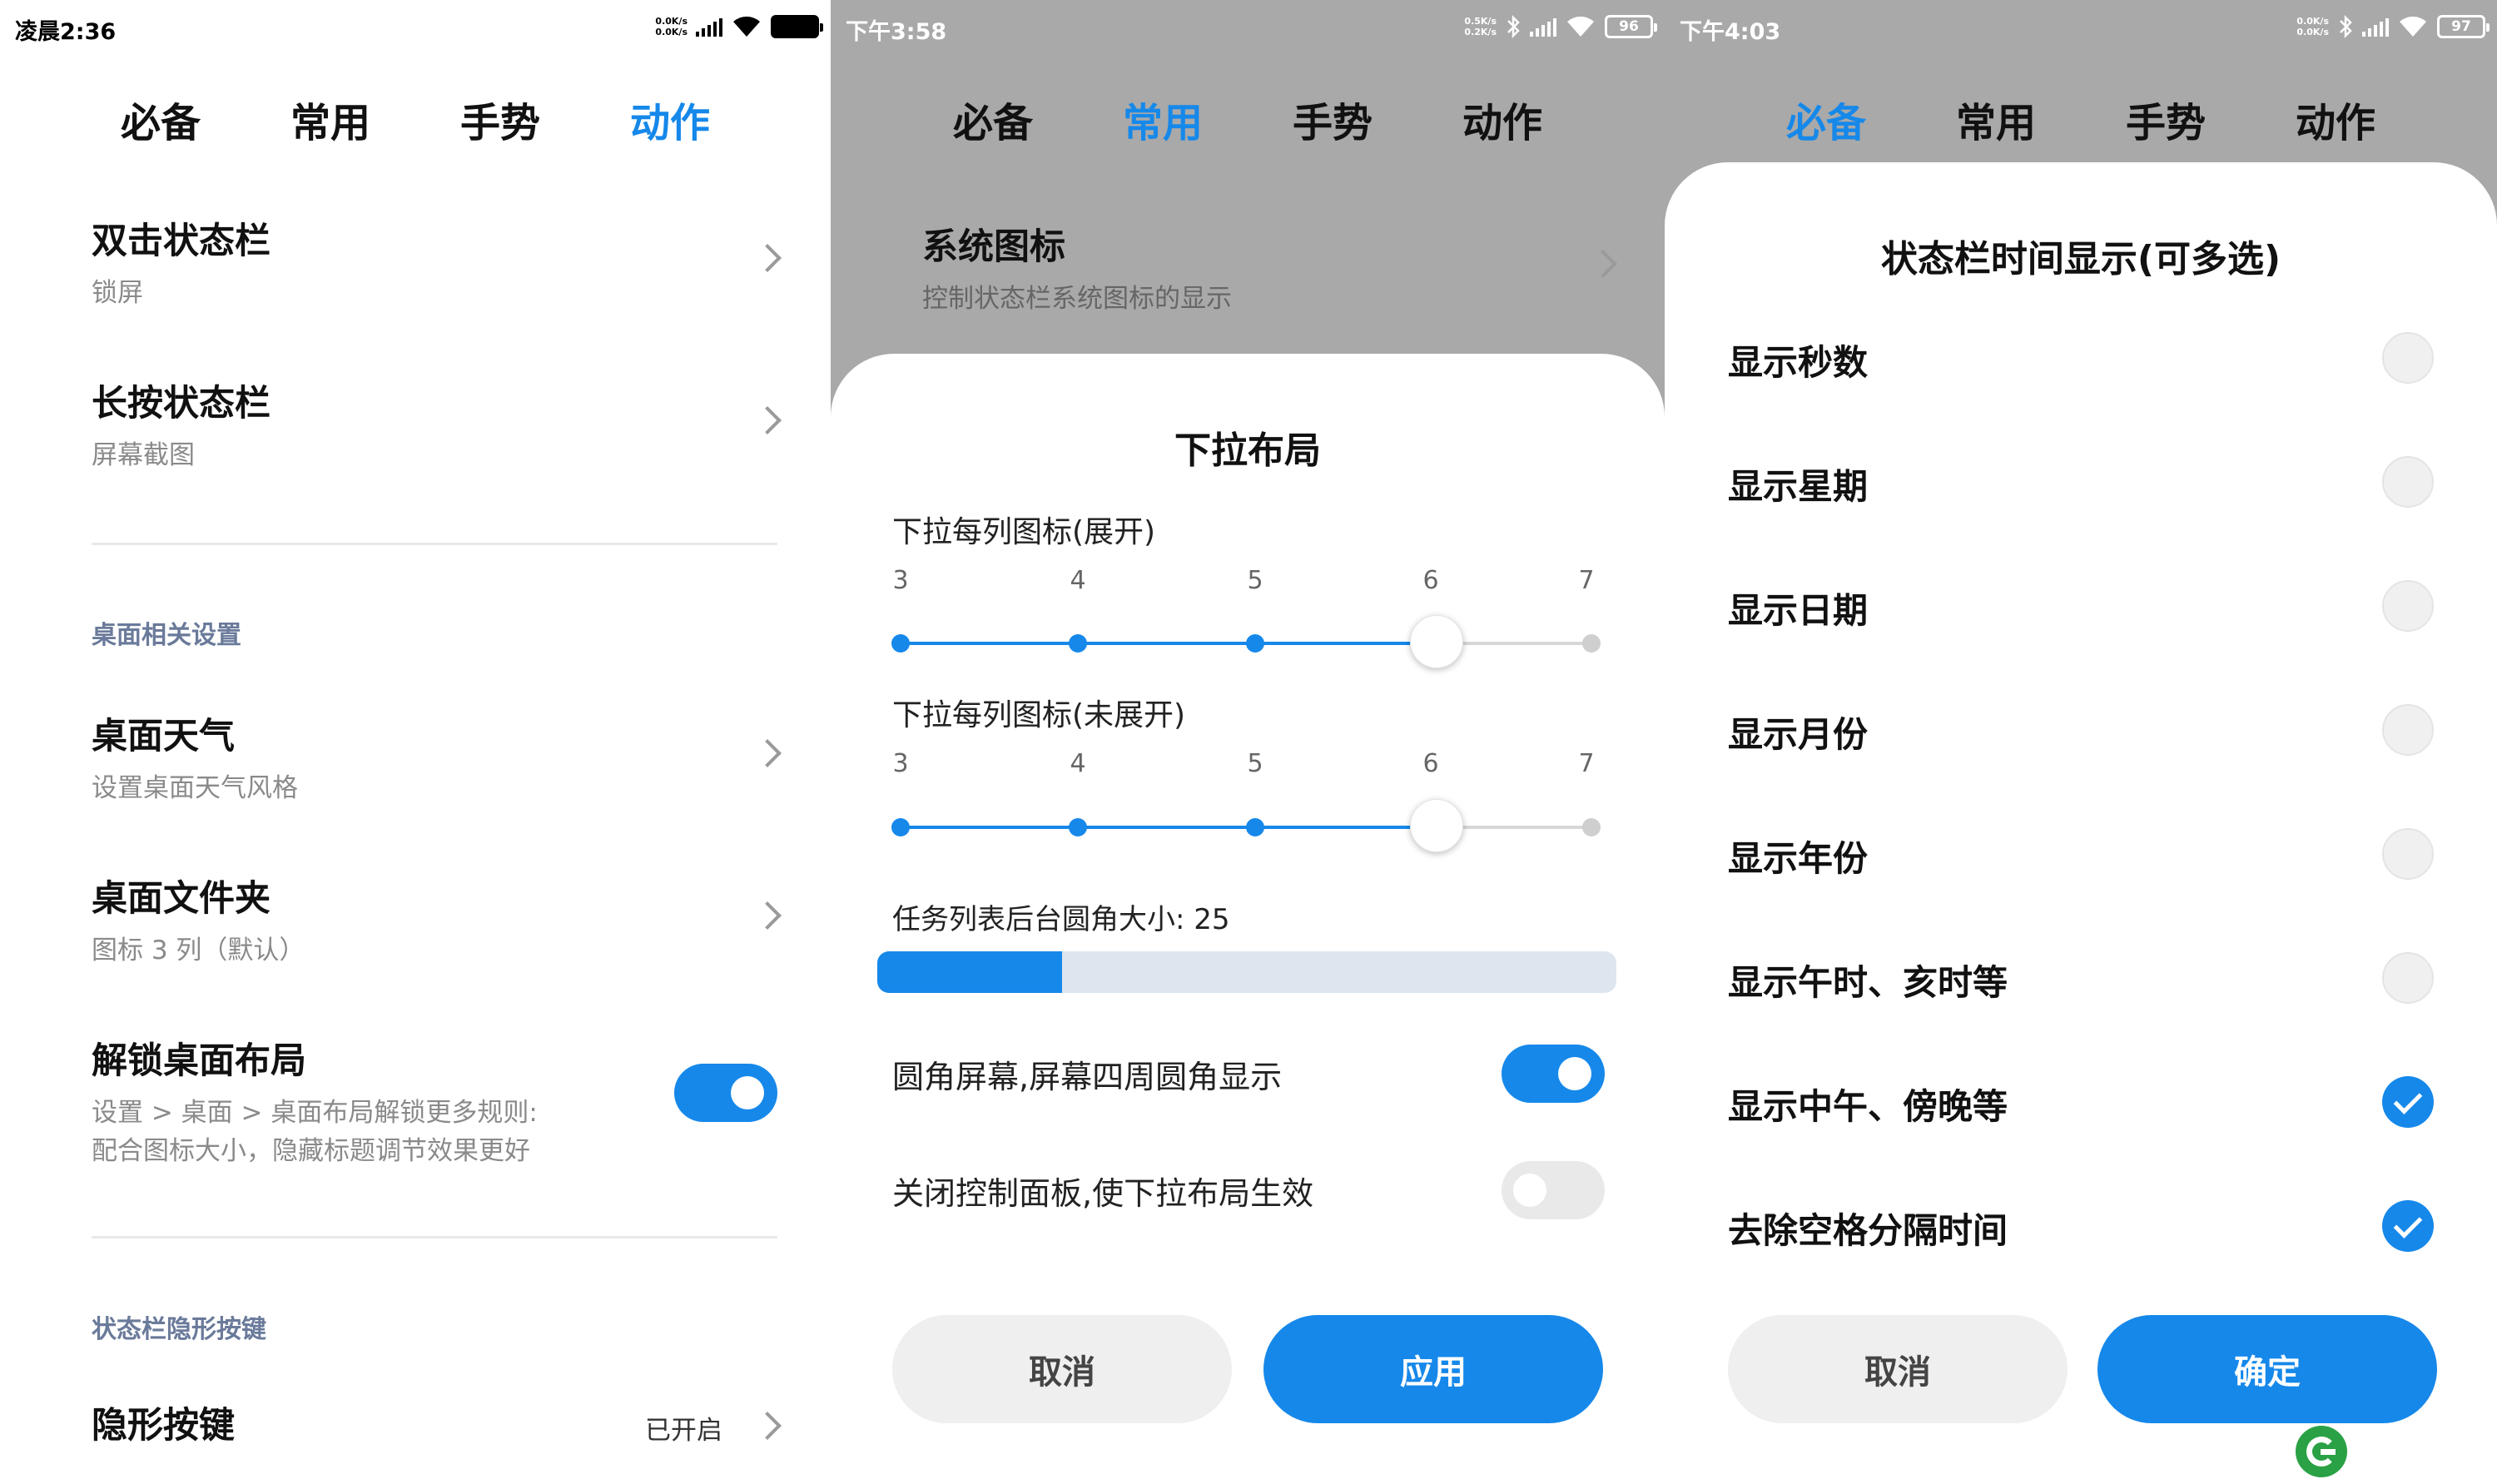  What do you see at coordinates (1433, 1369) in the screenshot?
I see `apply-button: 应用` at bounding box center [1433, 1369].